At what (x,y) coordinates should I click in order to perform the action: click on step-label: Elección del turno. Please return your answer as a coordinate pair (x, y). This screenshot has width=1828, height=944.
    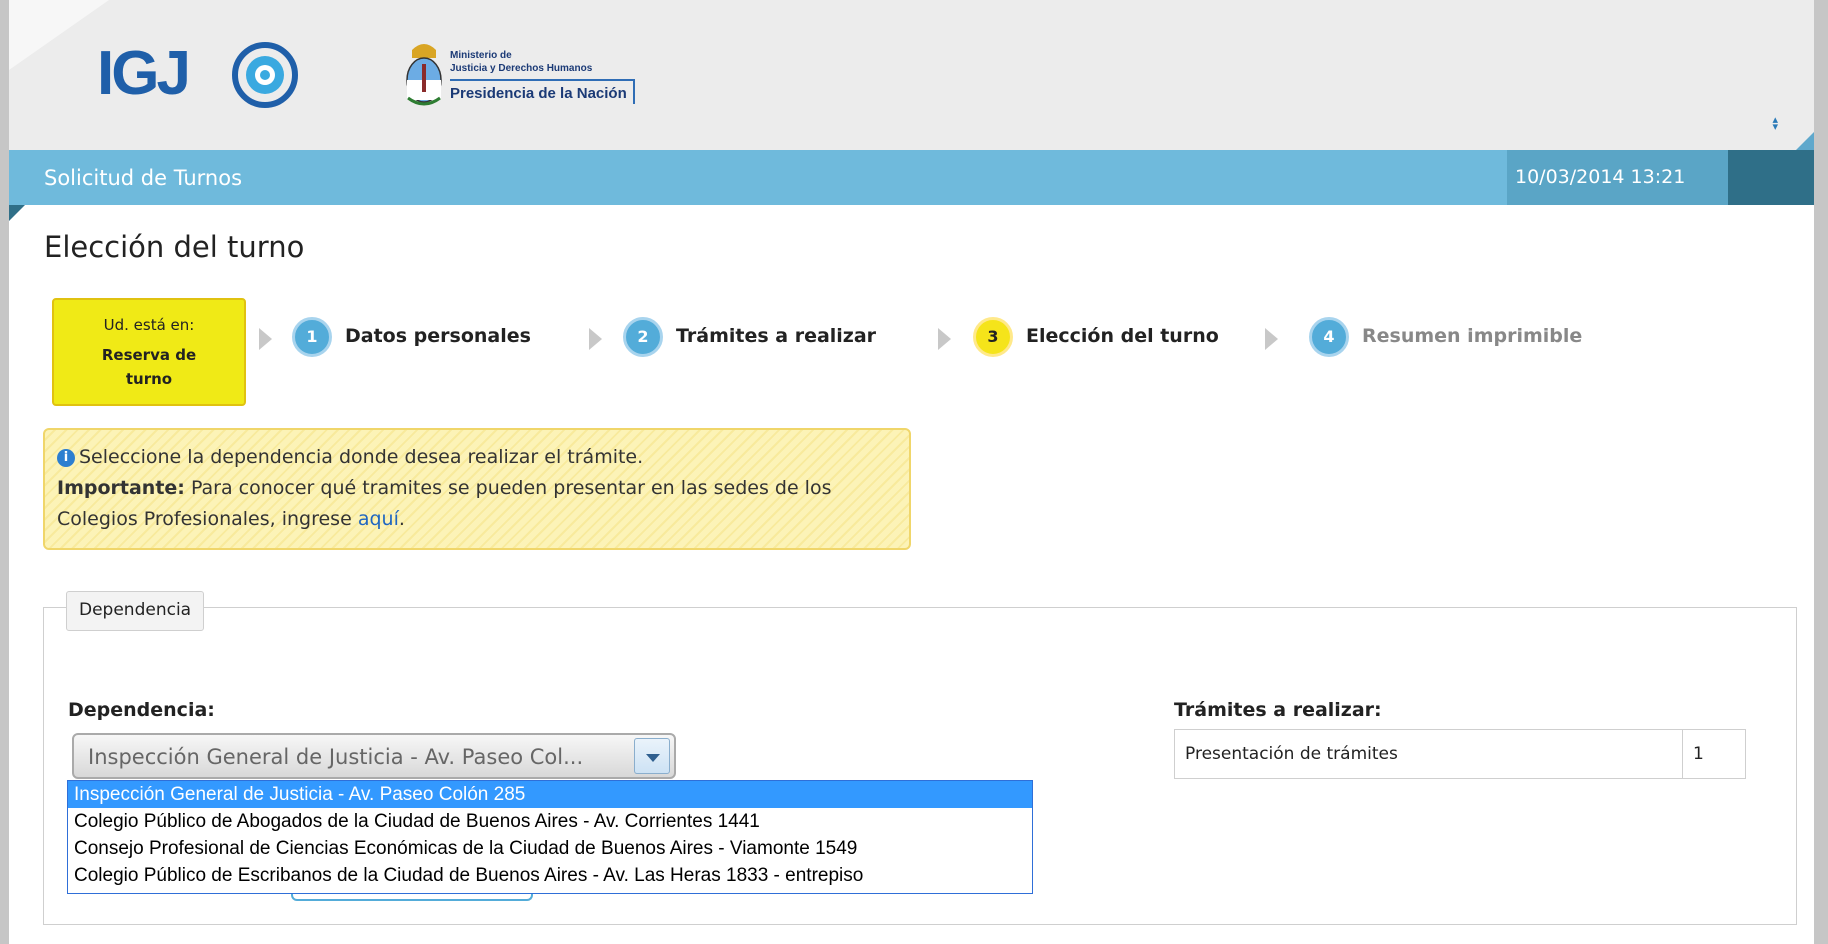
    Looking at the image, I should click on (1122, 336).